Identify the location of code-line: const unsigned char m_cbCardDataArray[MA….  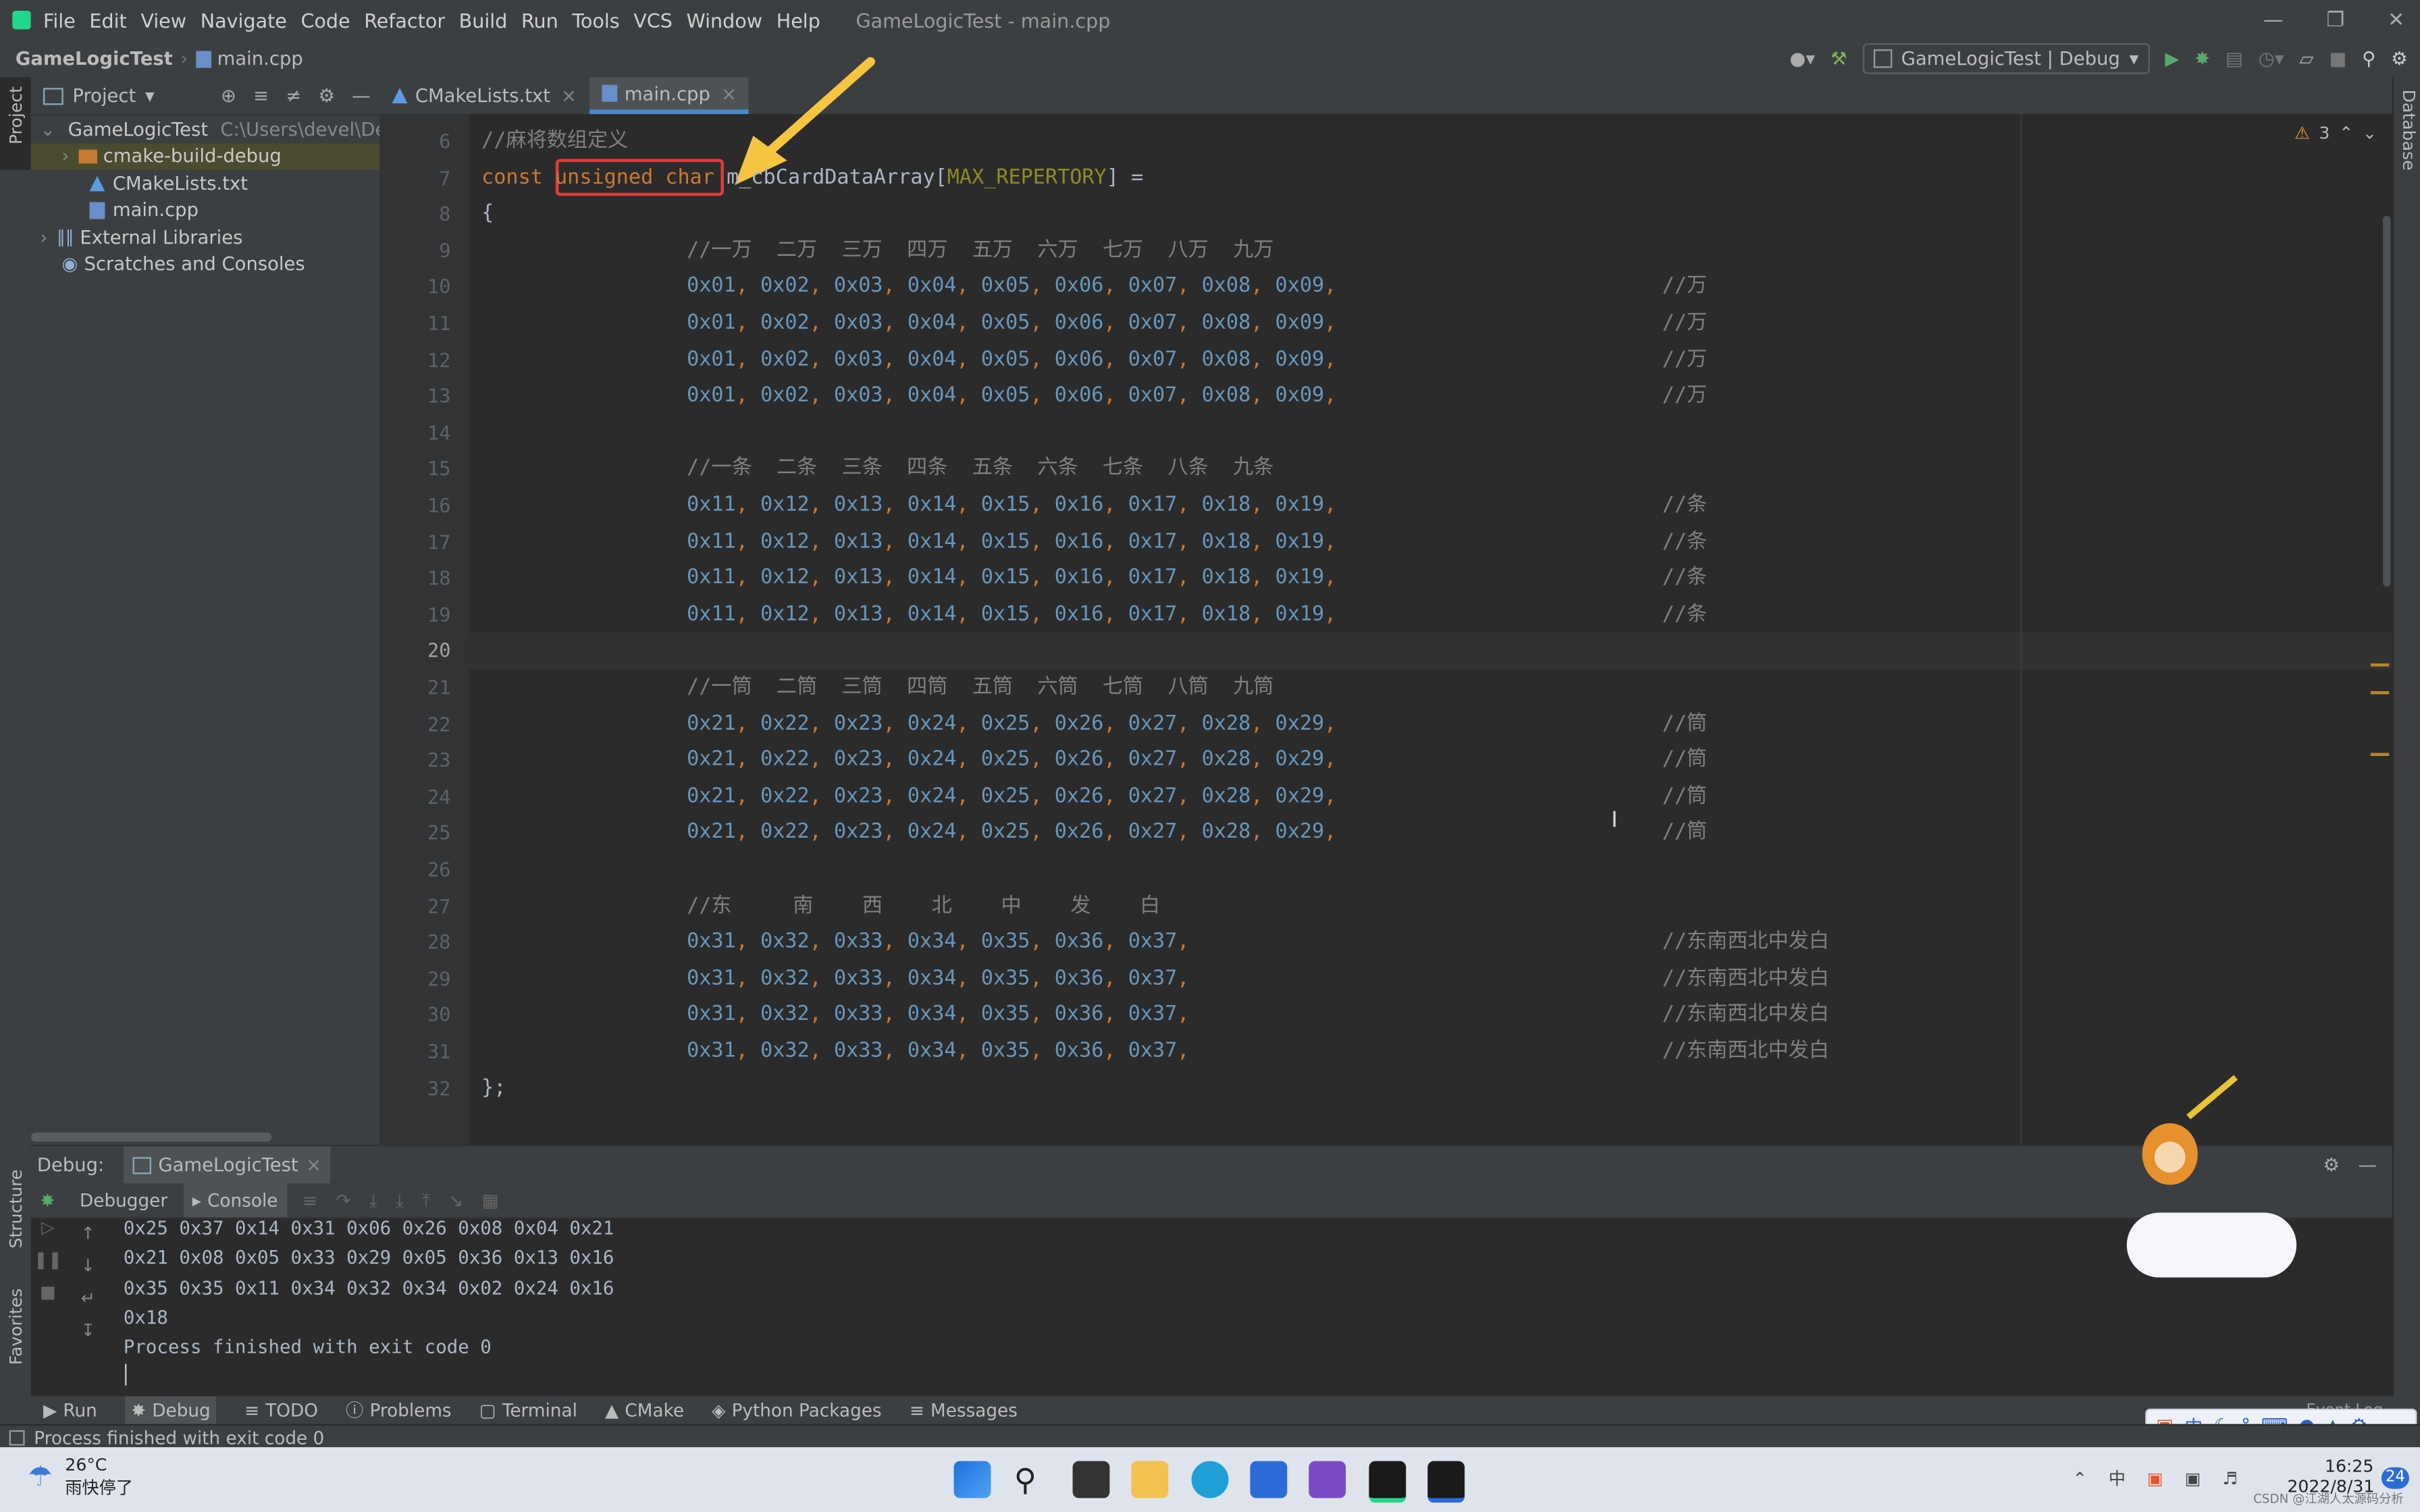
(812, 178).